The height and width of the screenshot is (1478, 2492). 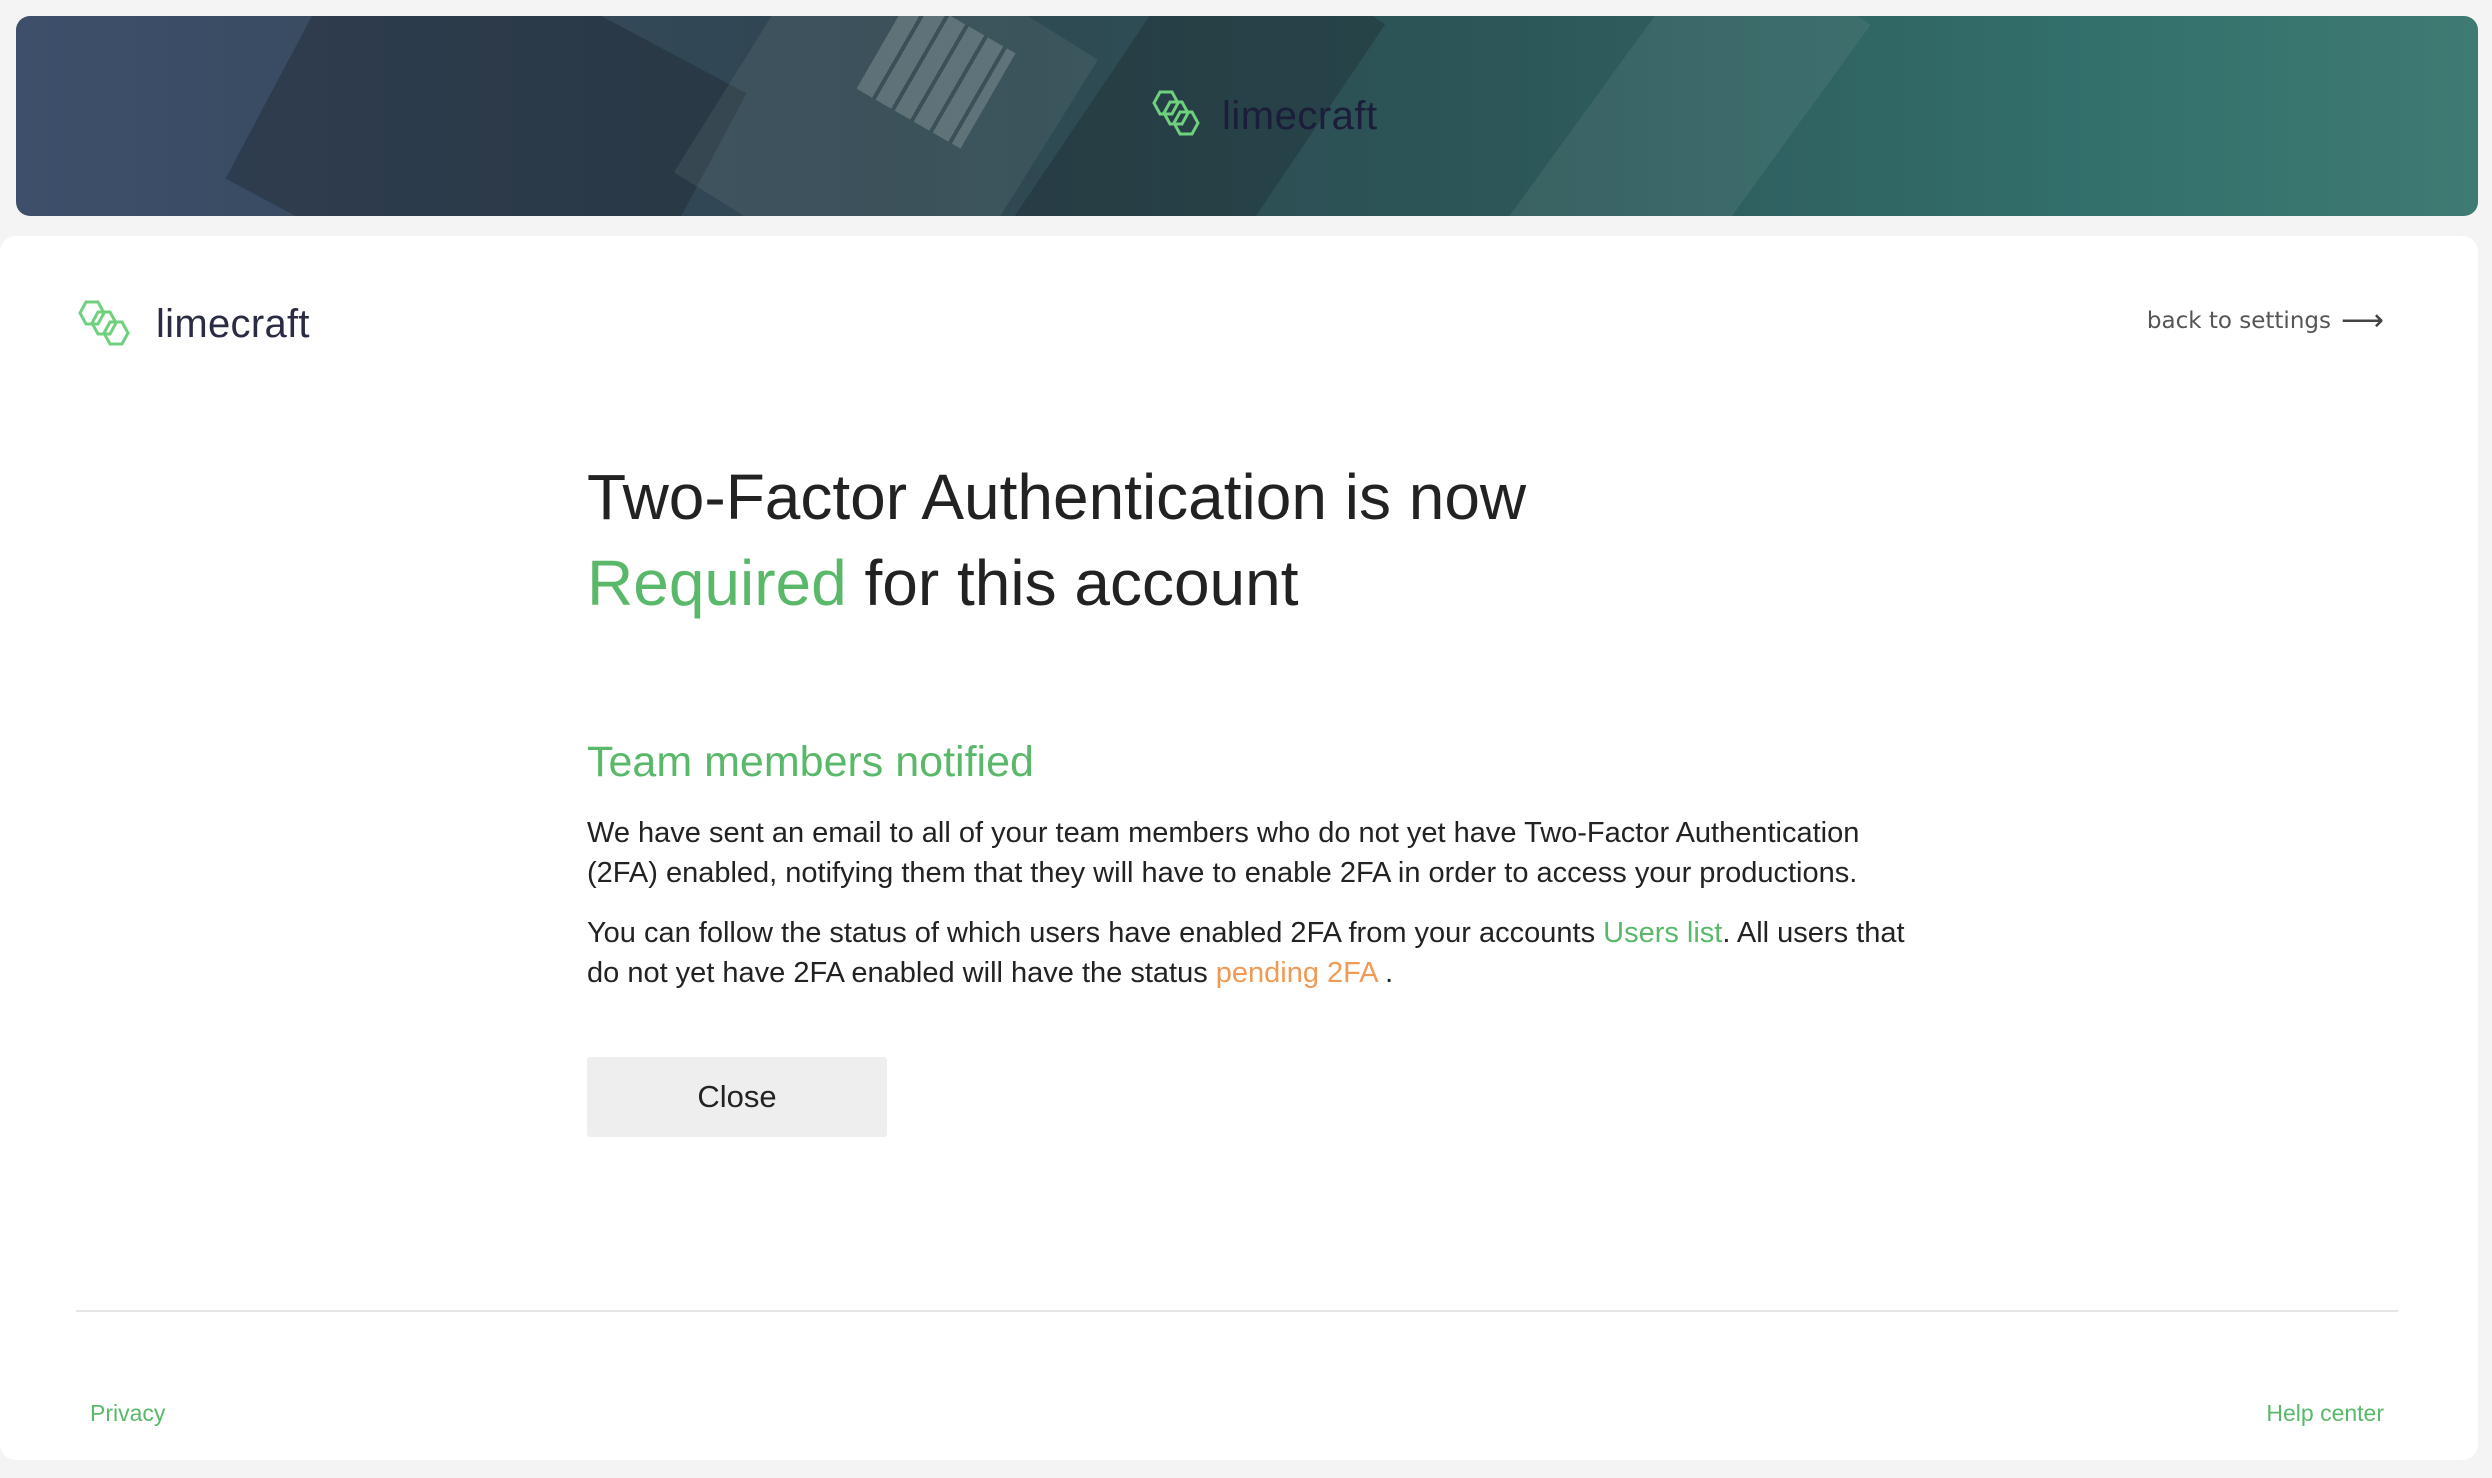 What do you see at coordinates (127, 1413) in the screenshot?
I see `privacy-link: Privacy` at bounding box center [127, 1413].